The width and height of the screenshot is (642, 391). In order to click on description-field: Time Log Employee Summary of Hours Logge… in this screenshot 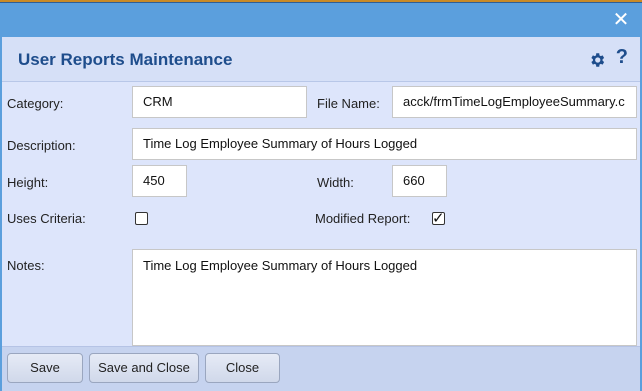, I will do `click(384, 144)`.